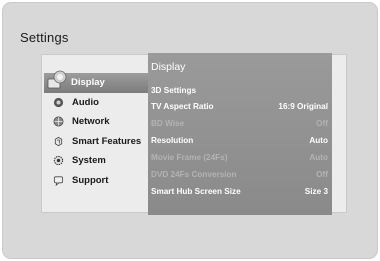 Image resolution: width=380 pixels, height=261 pixels. What do you see at coordinates (189, 157) in the screenshot?
I see `option-label: Movie Frame (24Fs)` at bounding box center [189, 157].